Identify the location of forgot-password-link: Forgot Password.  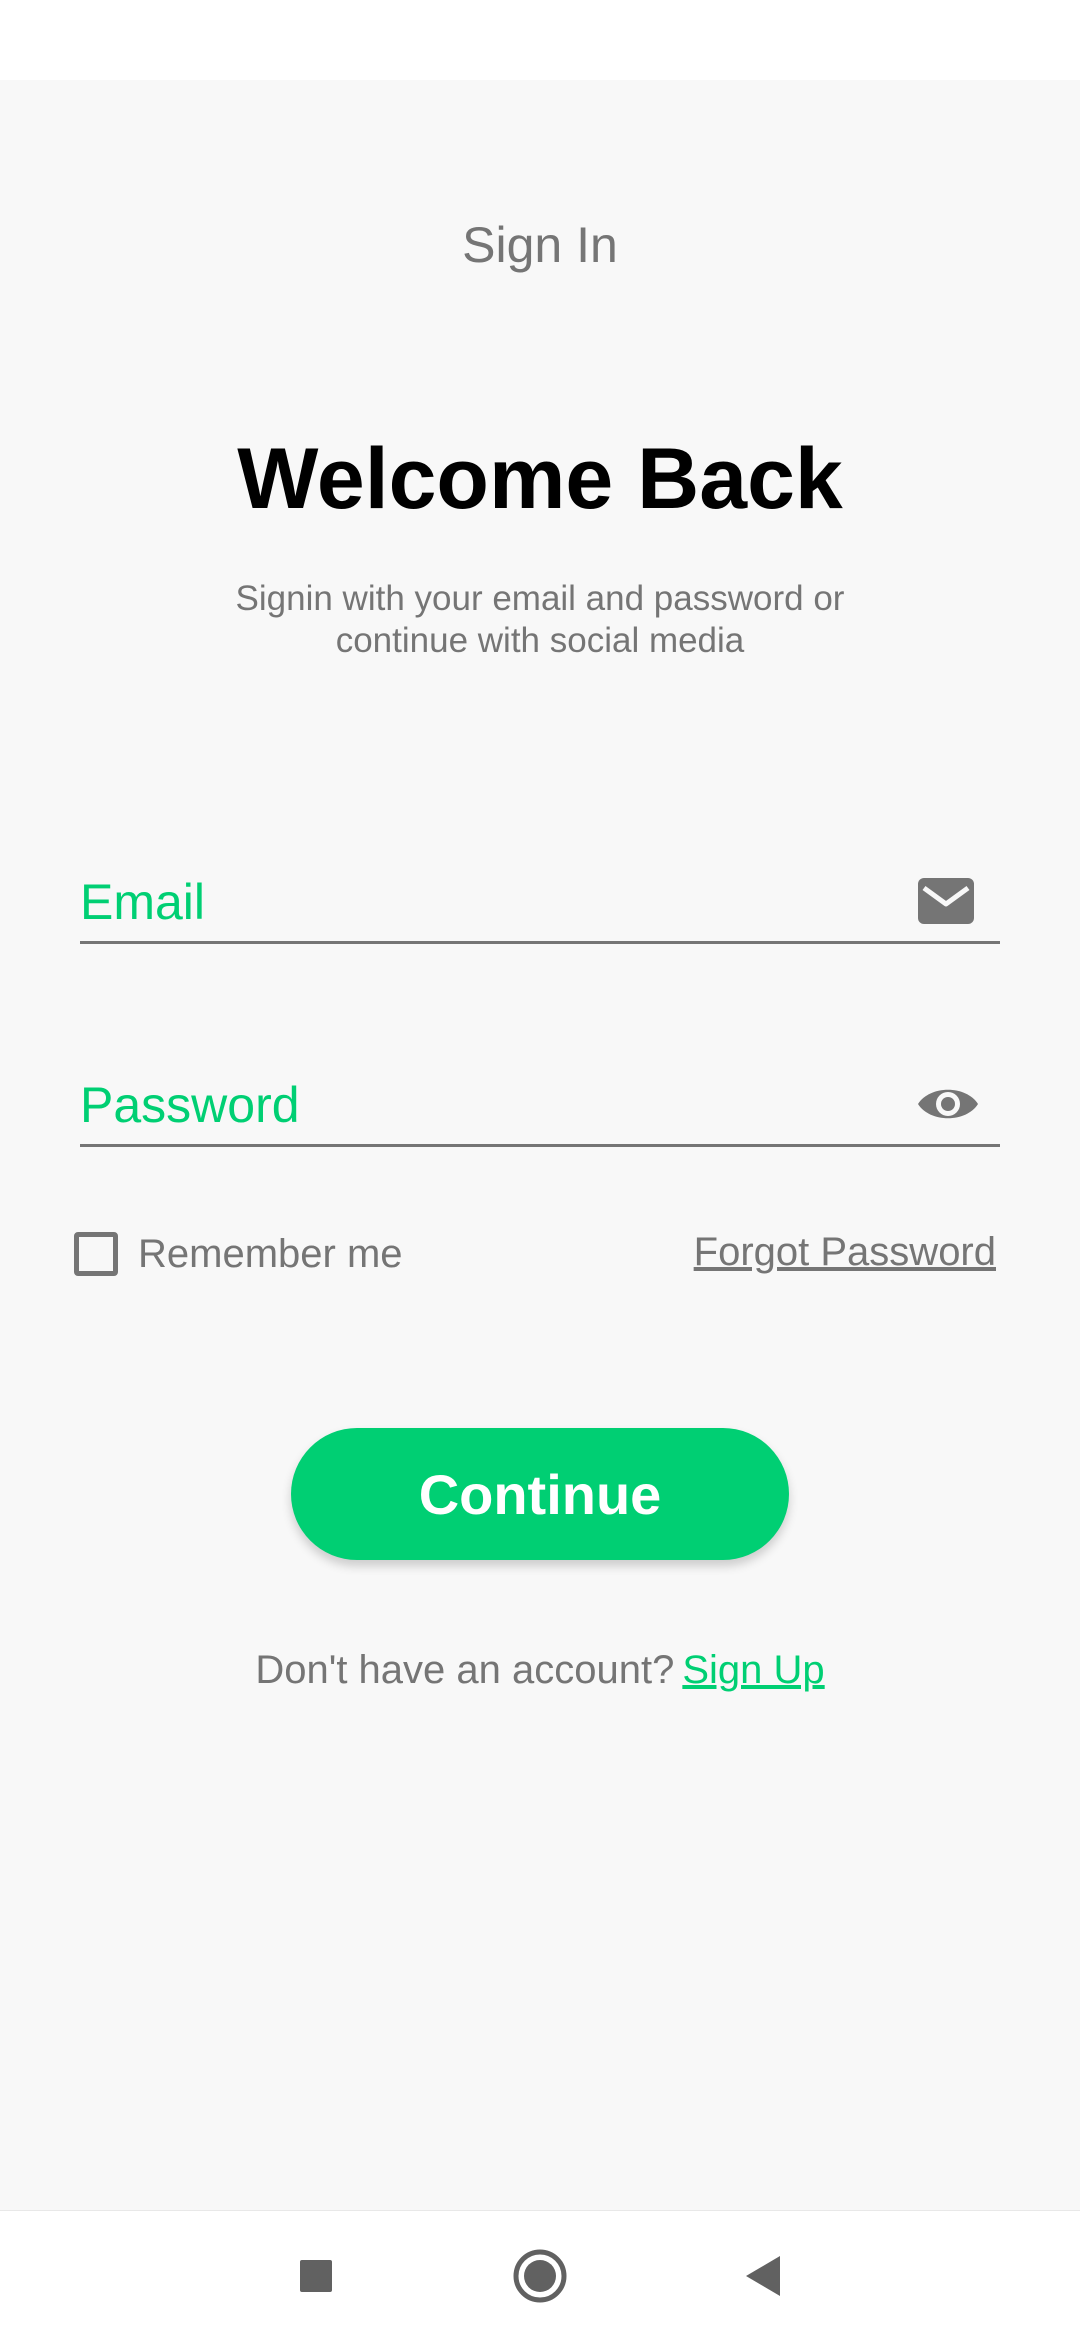
(845, 1252).